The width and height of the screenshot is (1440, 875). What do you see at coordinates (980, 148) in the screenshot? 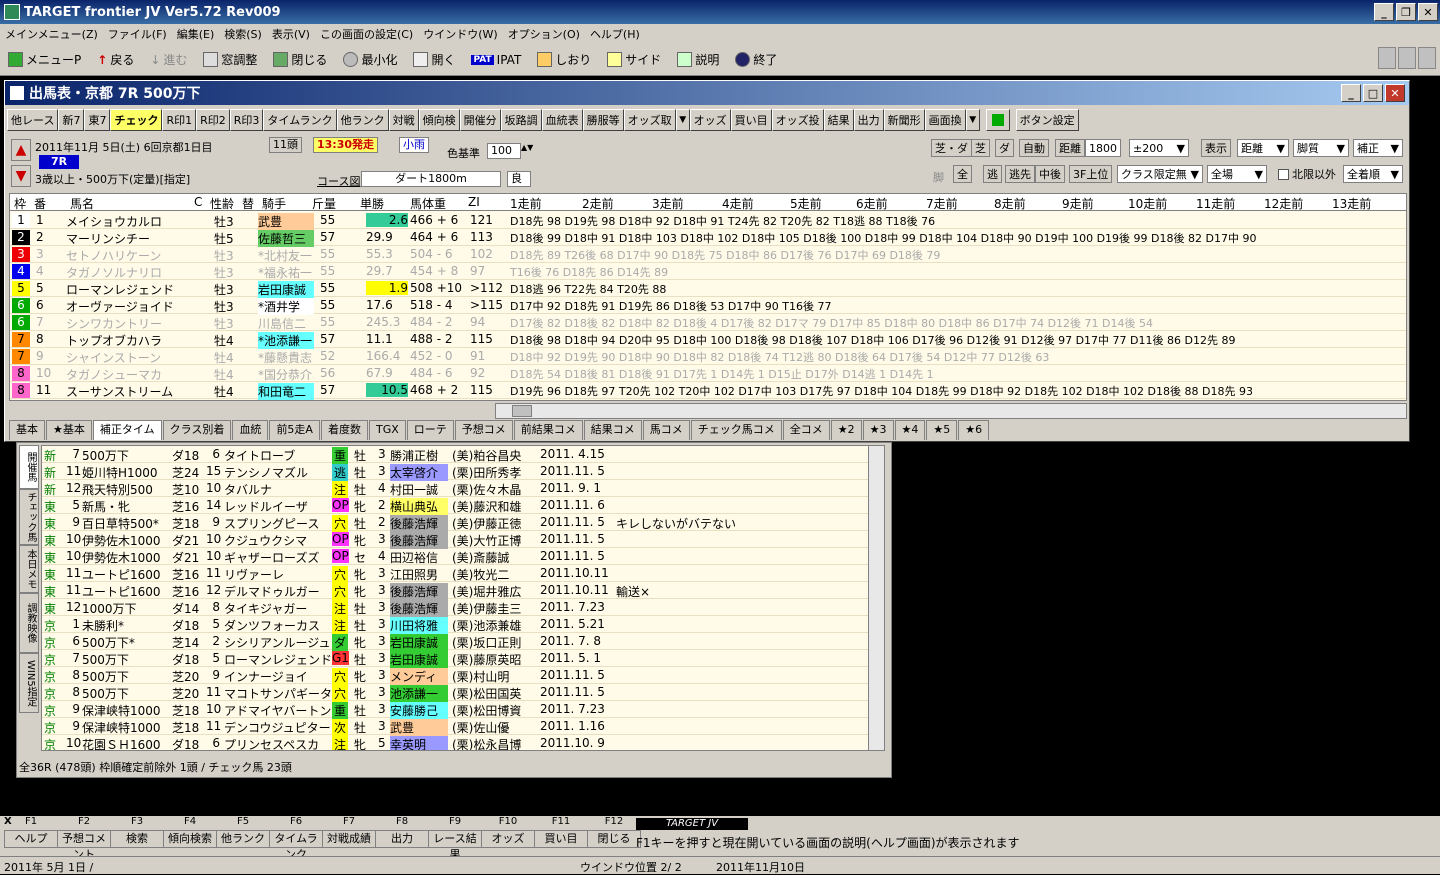
I see `turf-button: 芝` at bounding box center [980, 148].